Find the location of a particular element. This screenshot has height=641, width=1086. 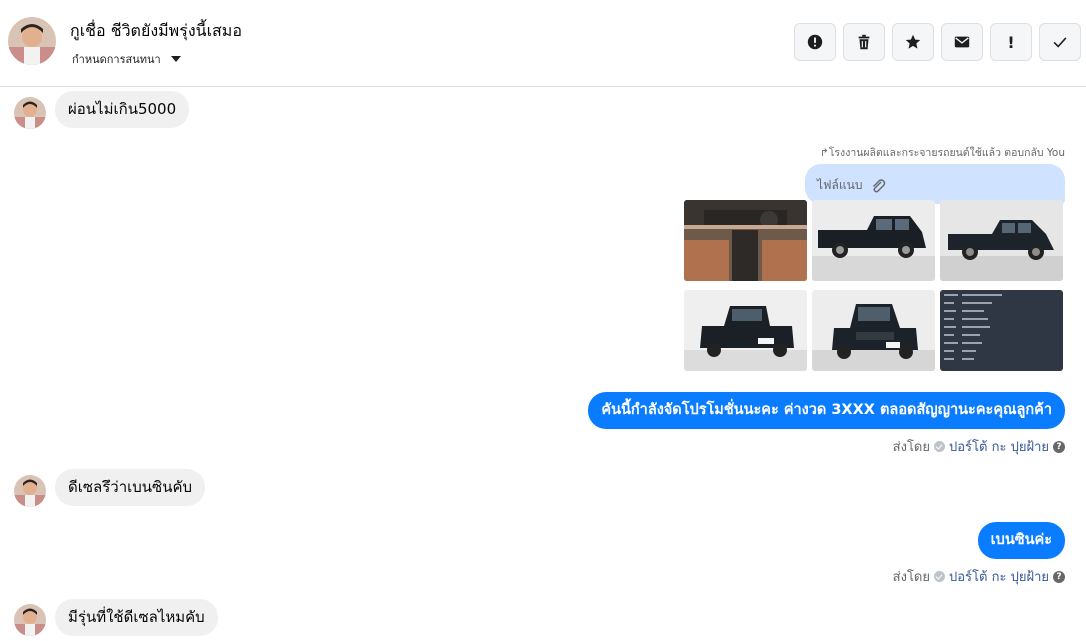

mail-icon is located at coordinates (962, 42).